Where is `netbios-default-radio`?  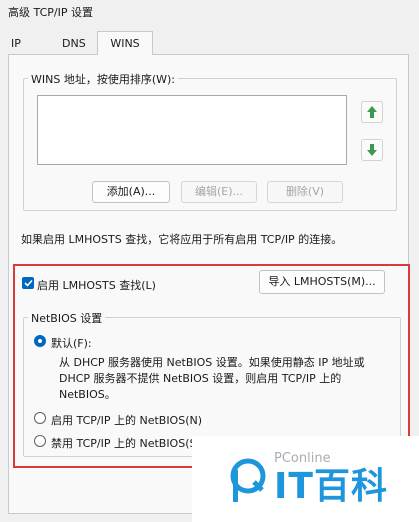
netbios-default-radio is located at coordinates (40, 341).